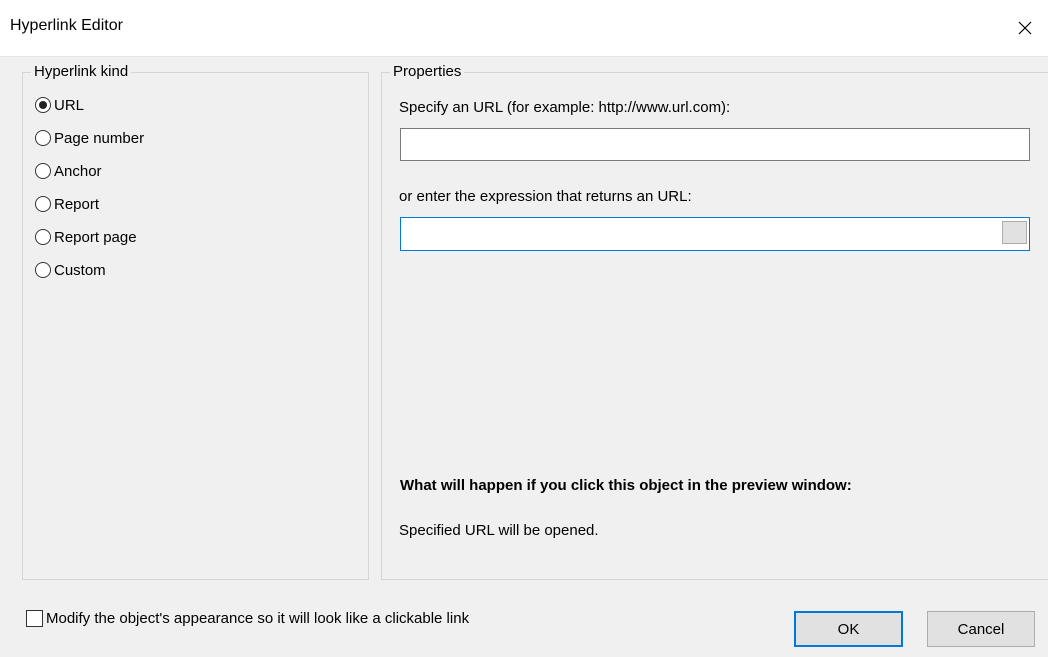 The width and height of the screenshot is (1048, 657). Describe the element at coordinates (1014, 232) in the screenshot. I see `expression-editor-button` at that location.